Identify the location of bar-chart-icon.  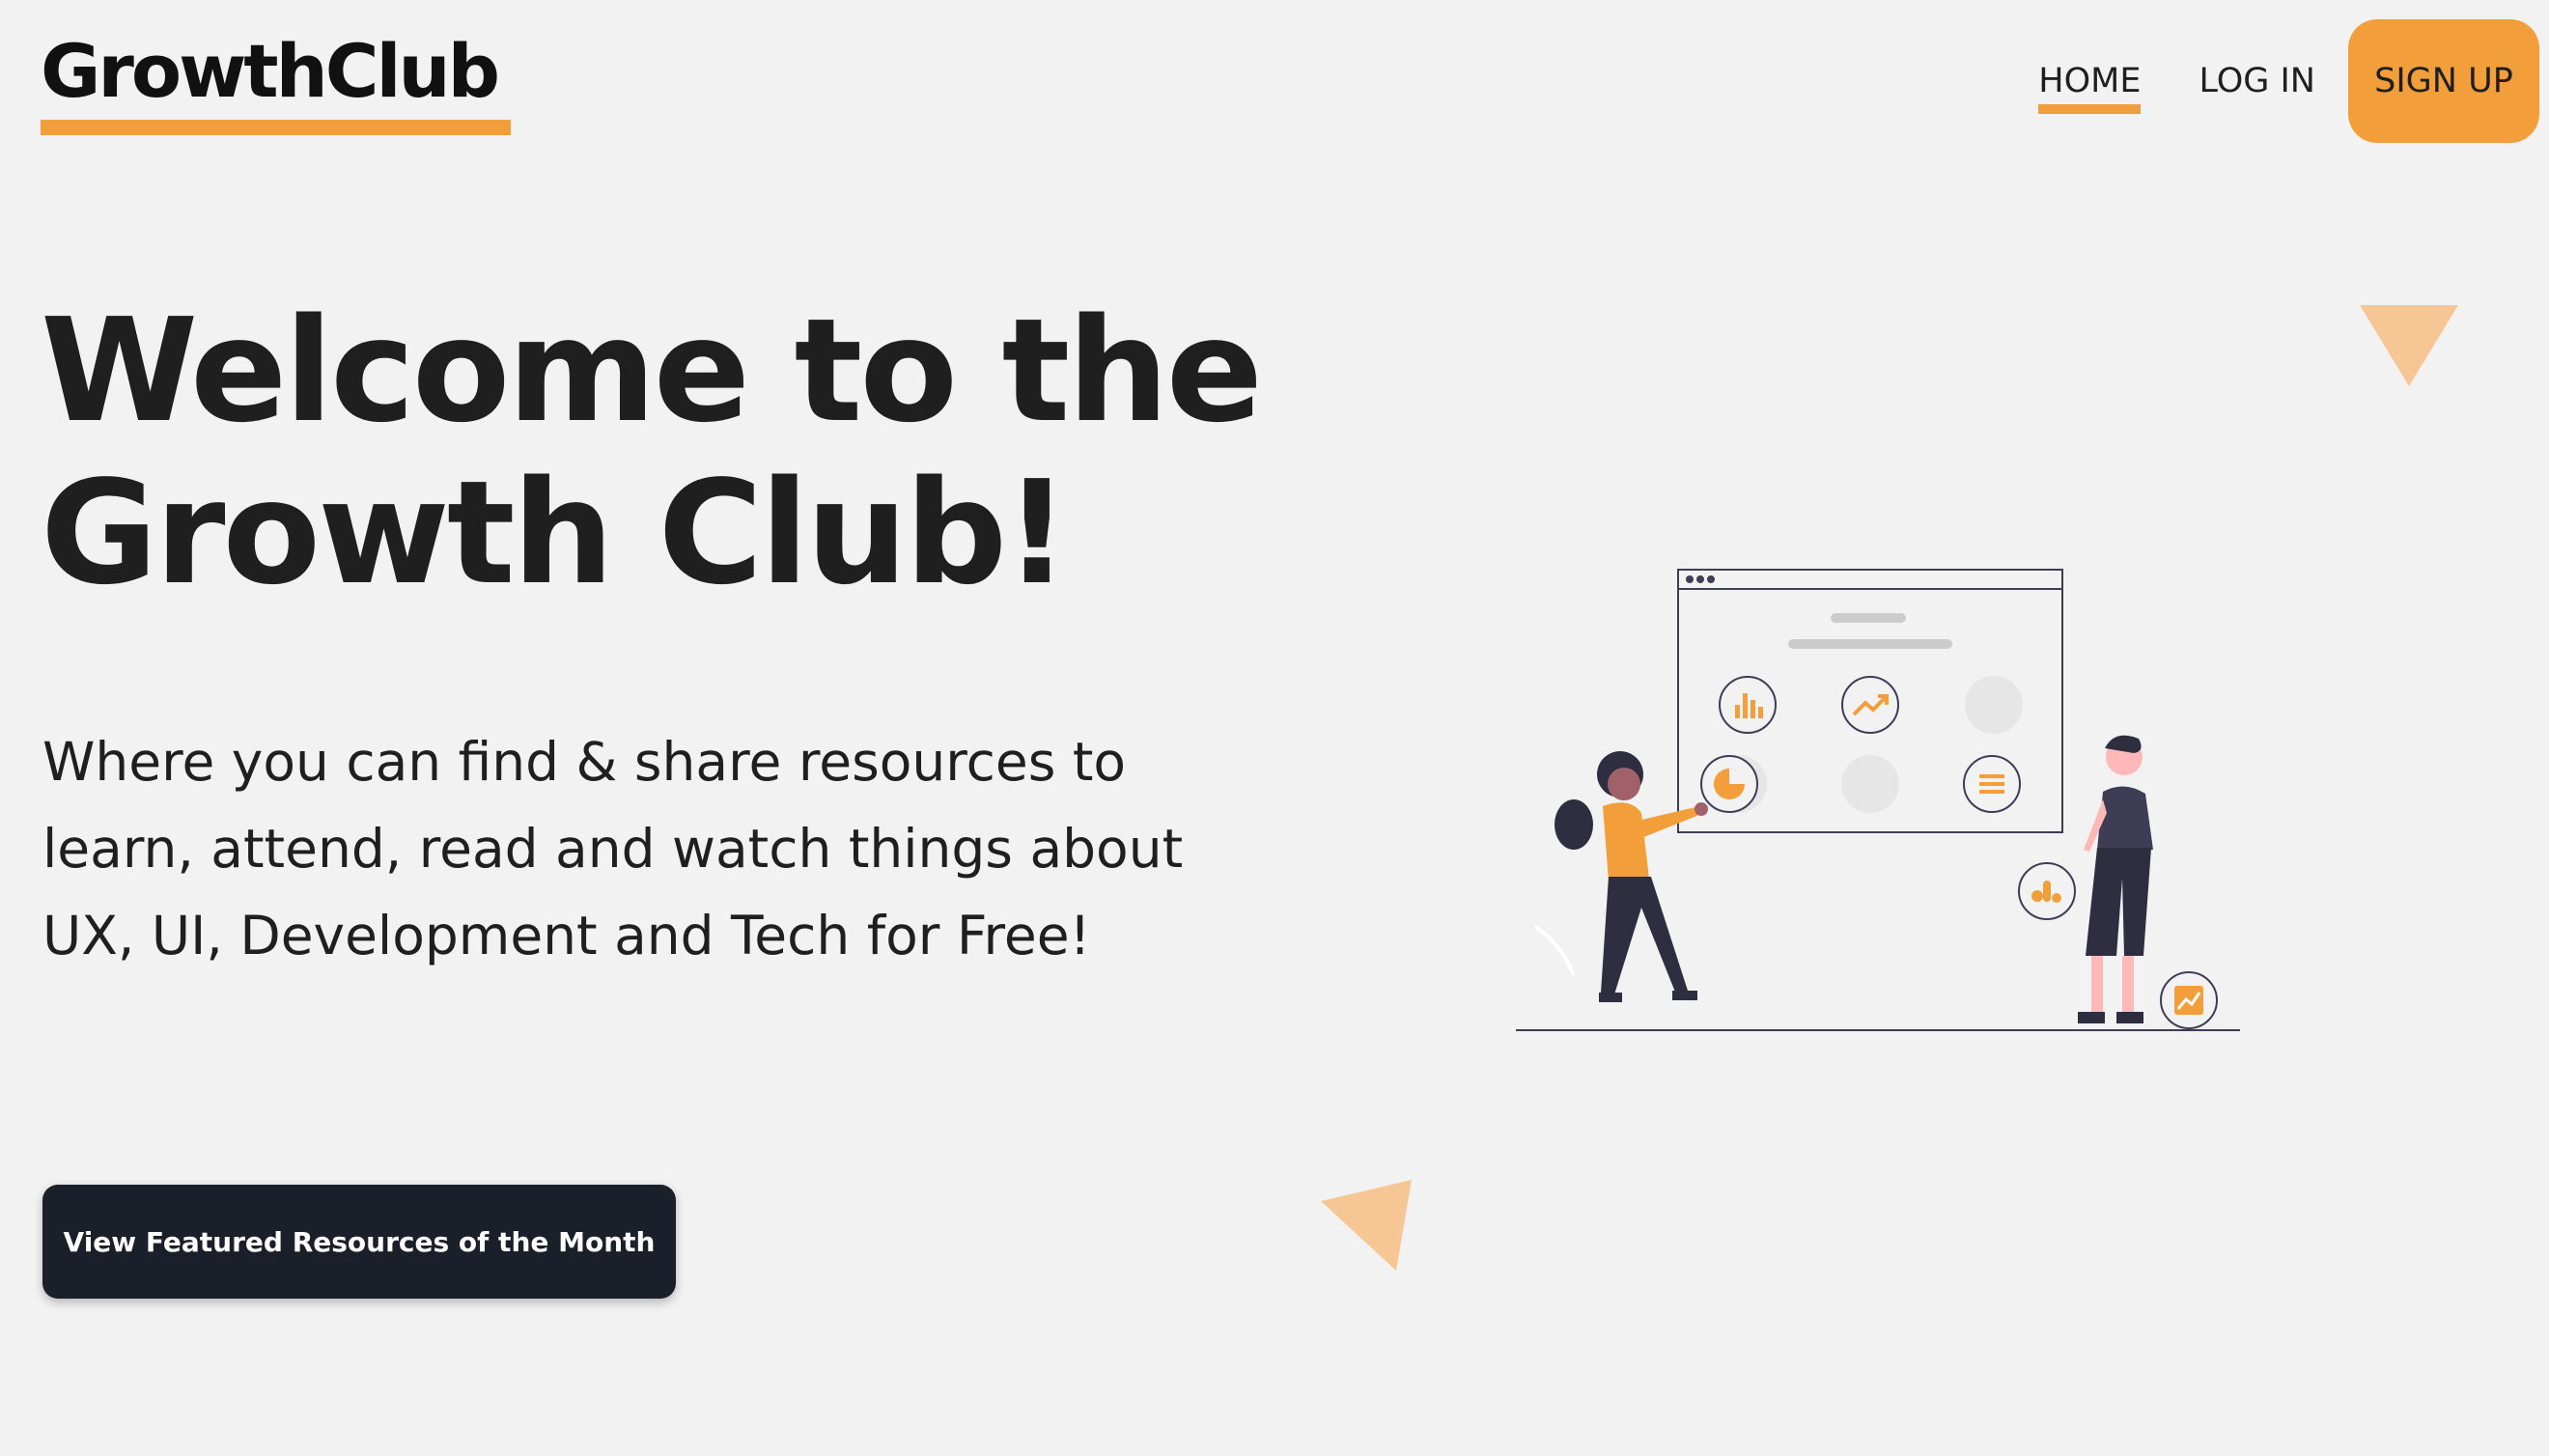
(1748, 705).